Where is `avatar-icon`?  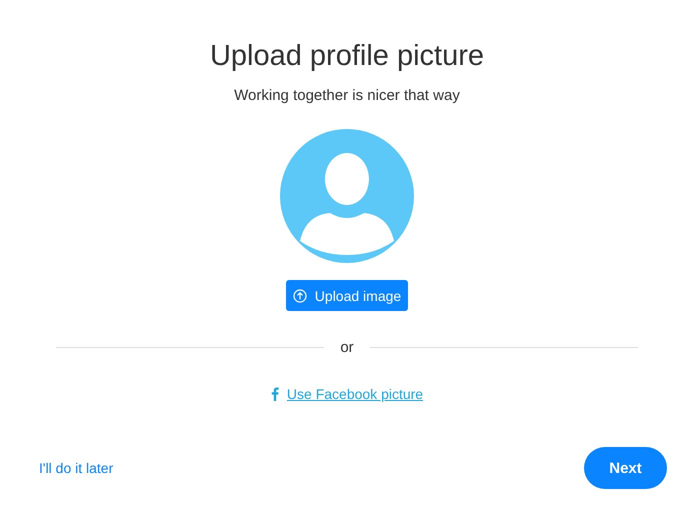
avatar-icon is located at coordinates (347, 196).